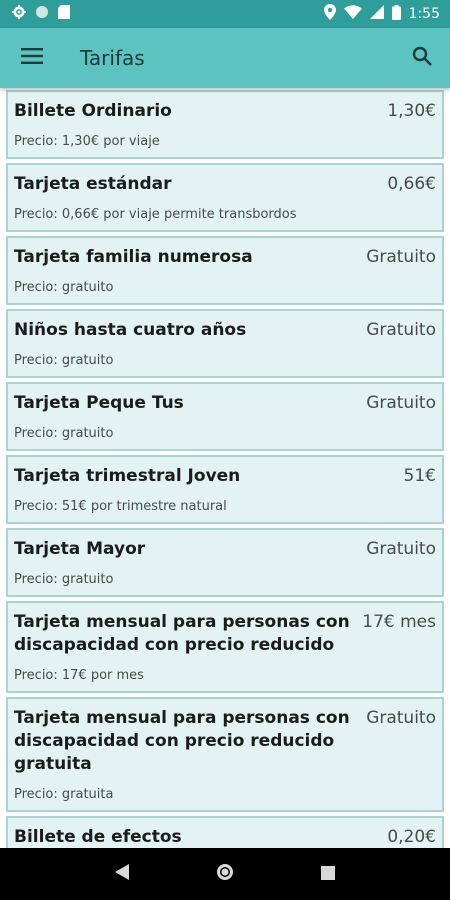  I want to click on fare-title: Tarjeta familia numerosa, so click(133, 257).